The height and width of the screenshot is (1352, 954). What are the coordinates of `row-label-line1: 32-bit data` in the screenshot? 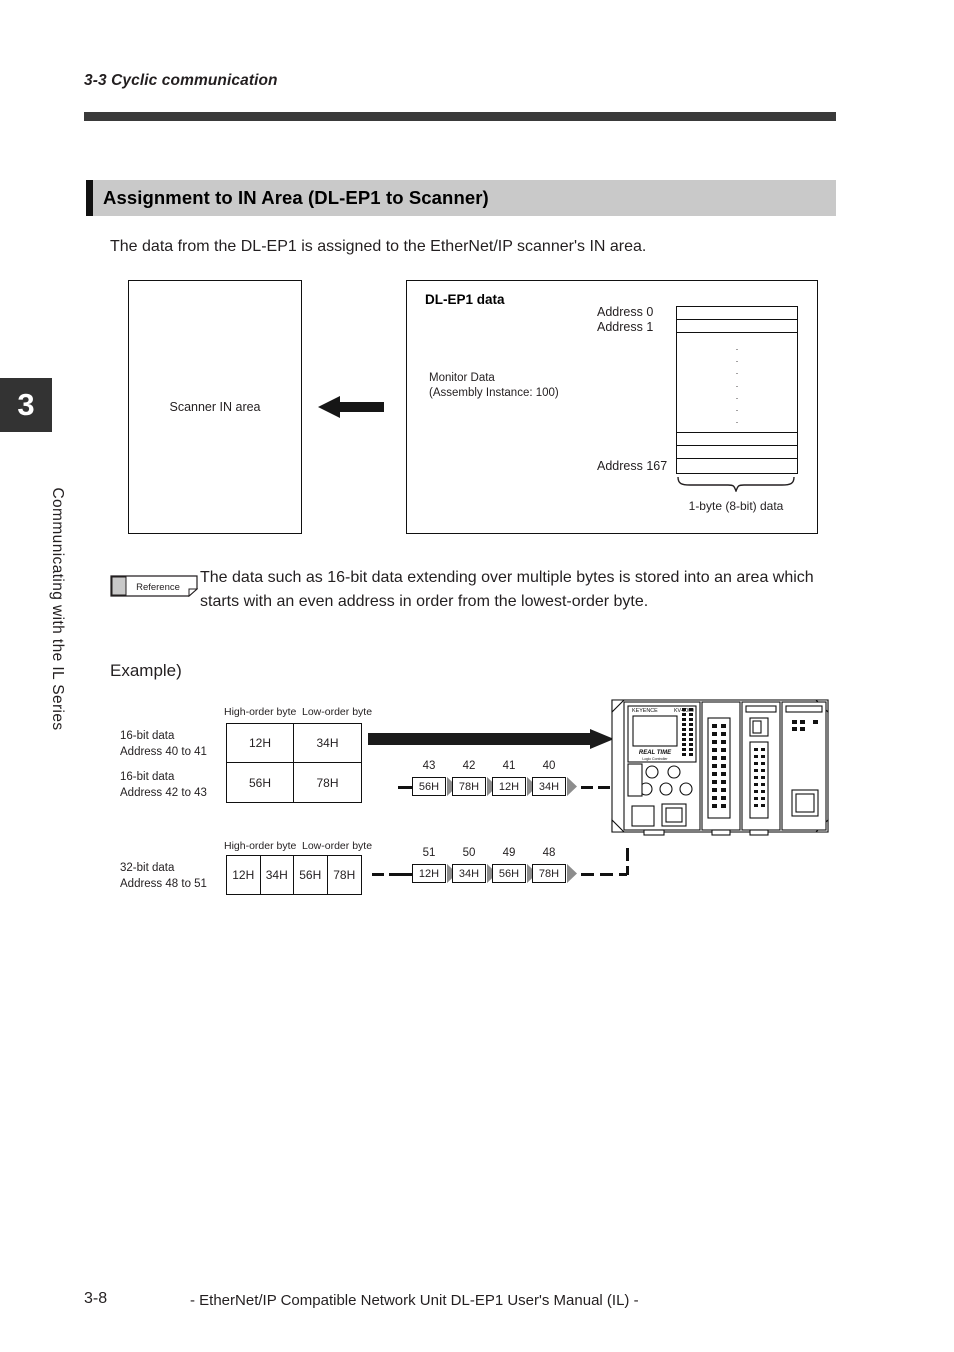 It's located at (147, 868).